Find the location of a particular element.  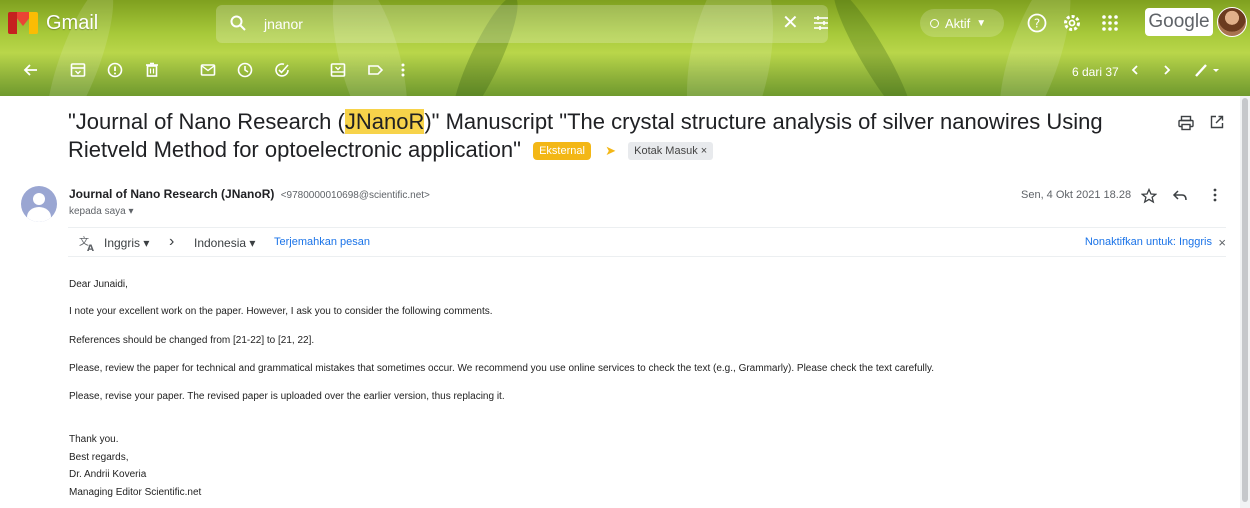

scrollbar-thumb is located at coordinates (1245, 300).